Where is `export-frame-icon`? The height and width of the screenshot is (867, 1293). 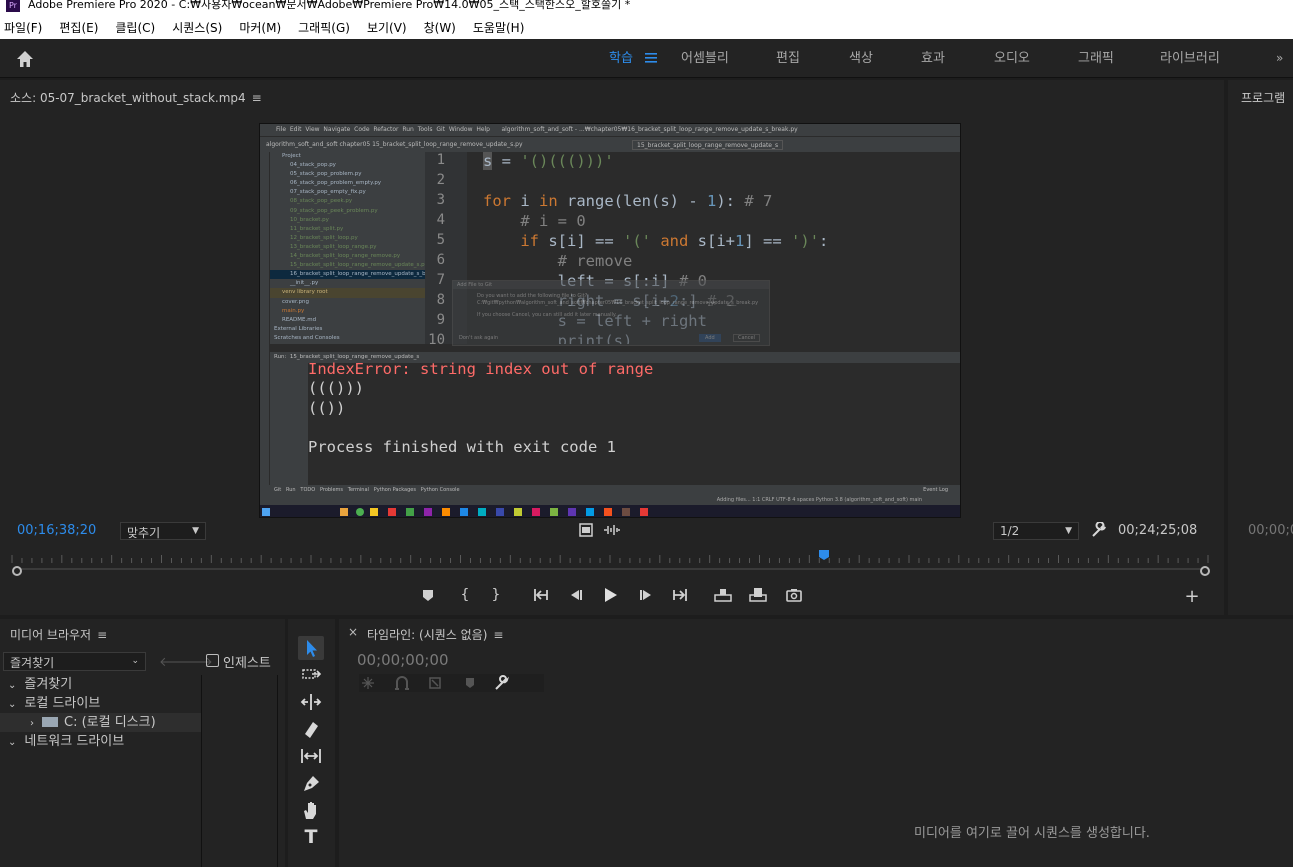 export-frame-icon is located at coordinates (794, 595).